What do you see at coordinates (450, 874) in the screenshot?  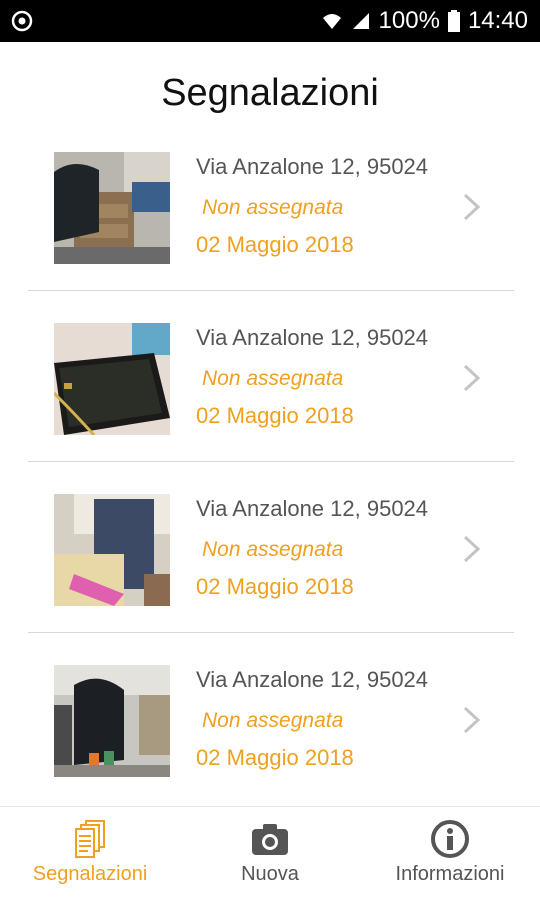 I see `tab-label: Informazioni` at bounding box center [450, 874].